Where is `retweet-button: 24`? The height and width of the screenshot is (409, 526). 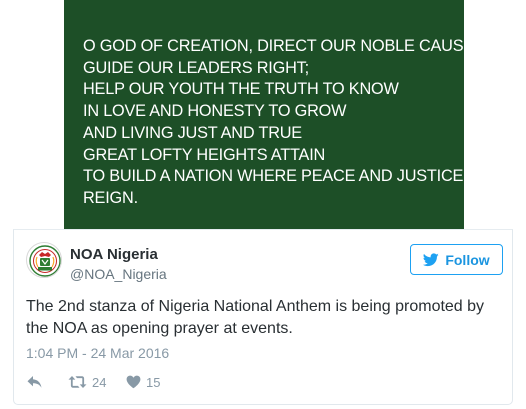
retweet-button: 24 is located at coordinates (97, 382).